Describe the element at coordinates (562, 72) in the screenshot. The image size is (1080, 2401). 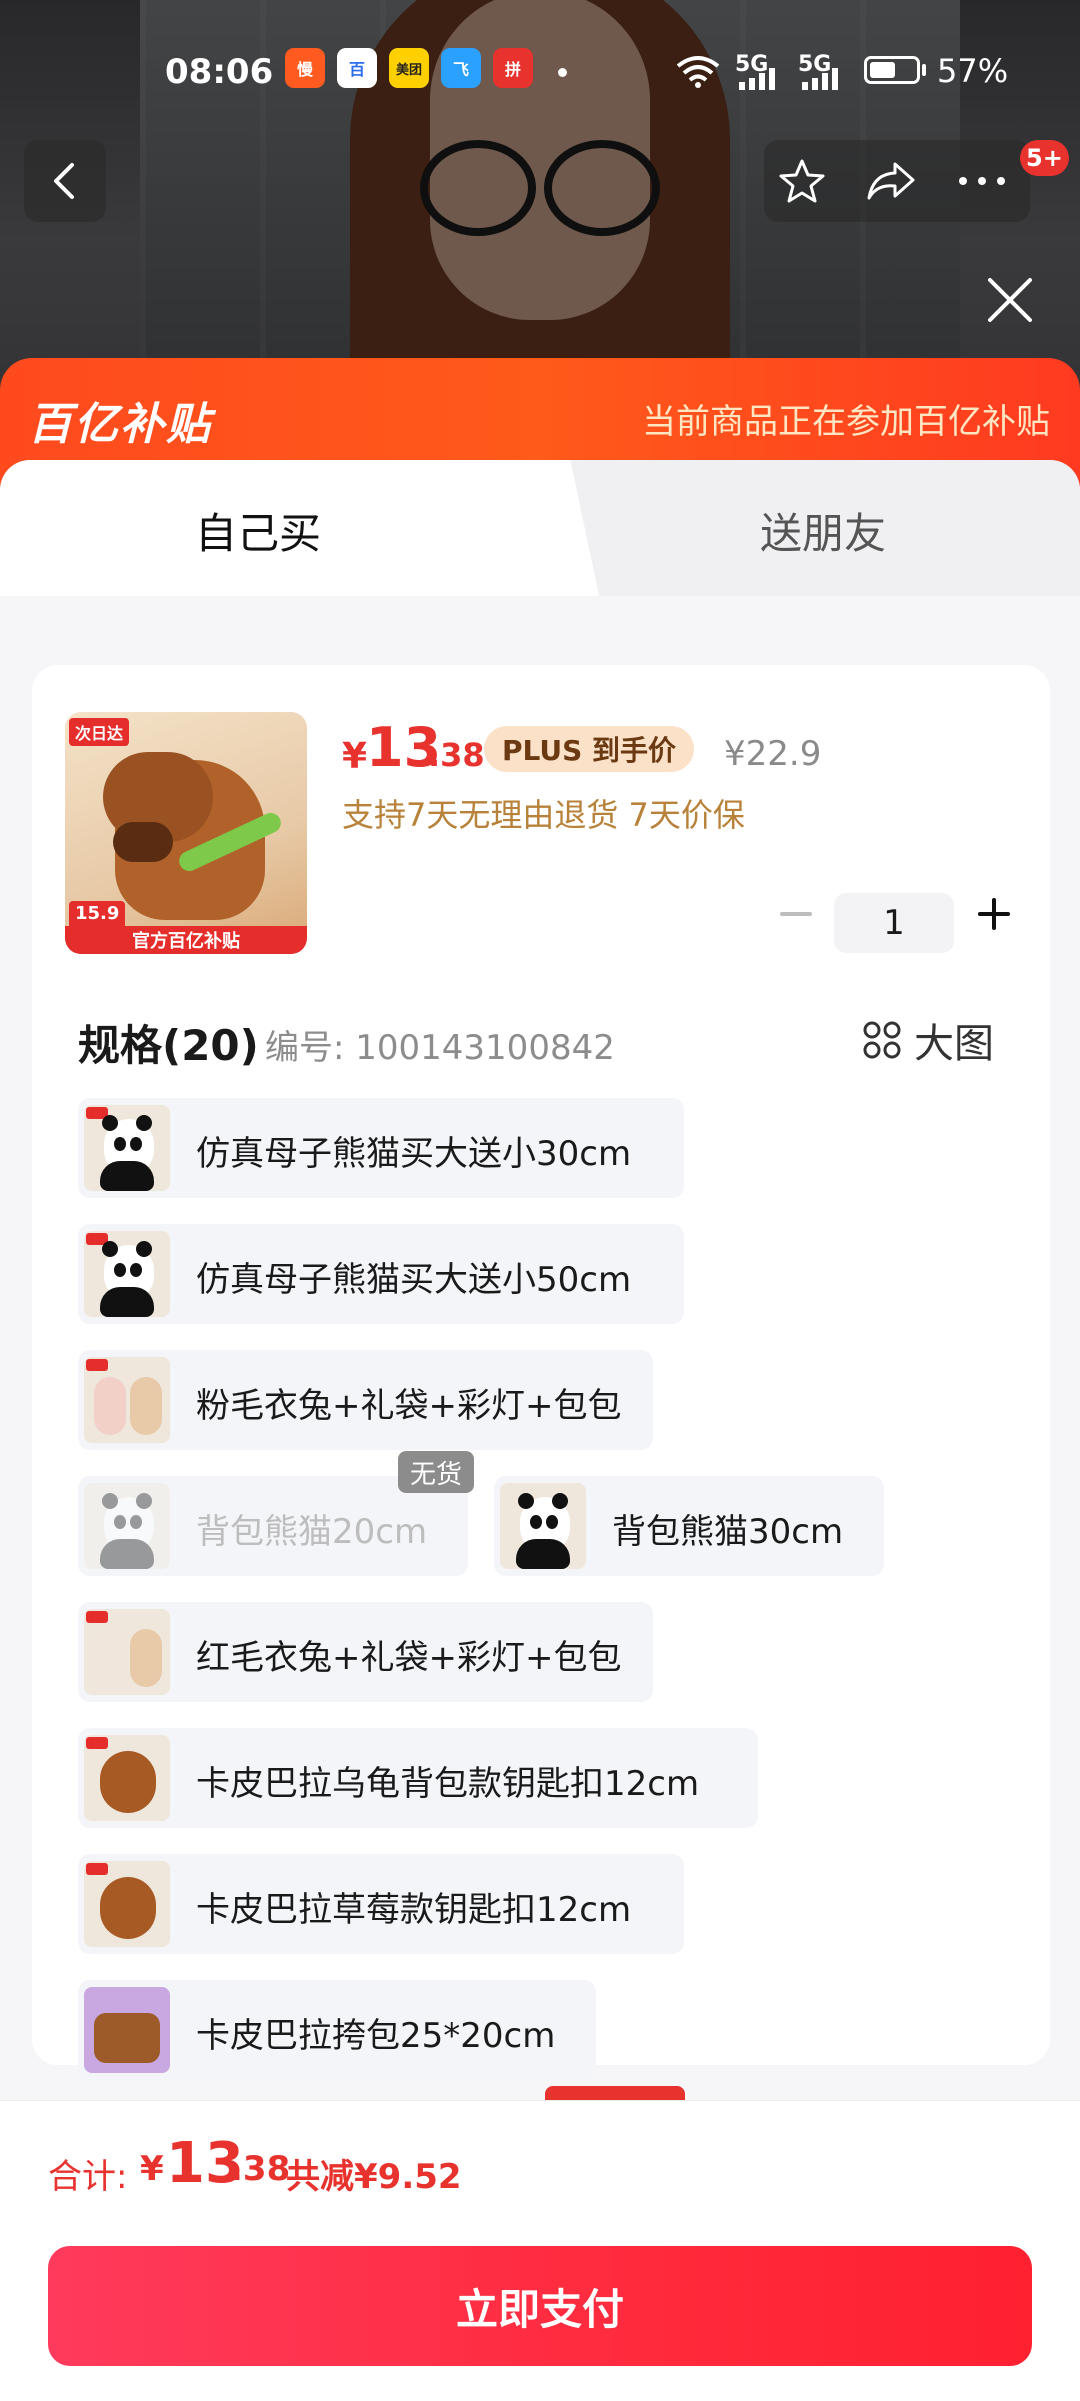
I see `notification-dot` at that location.